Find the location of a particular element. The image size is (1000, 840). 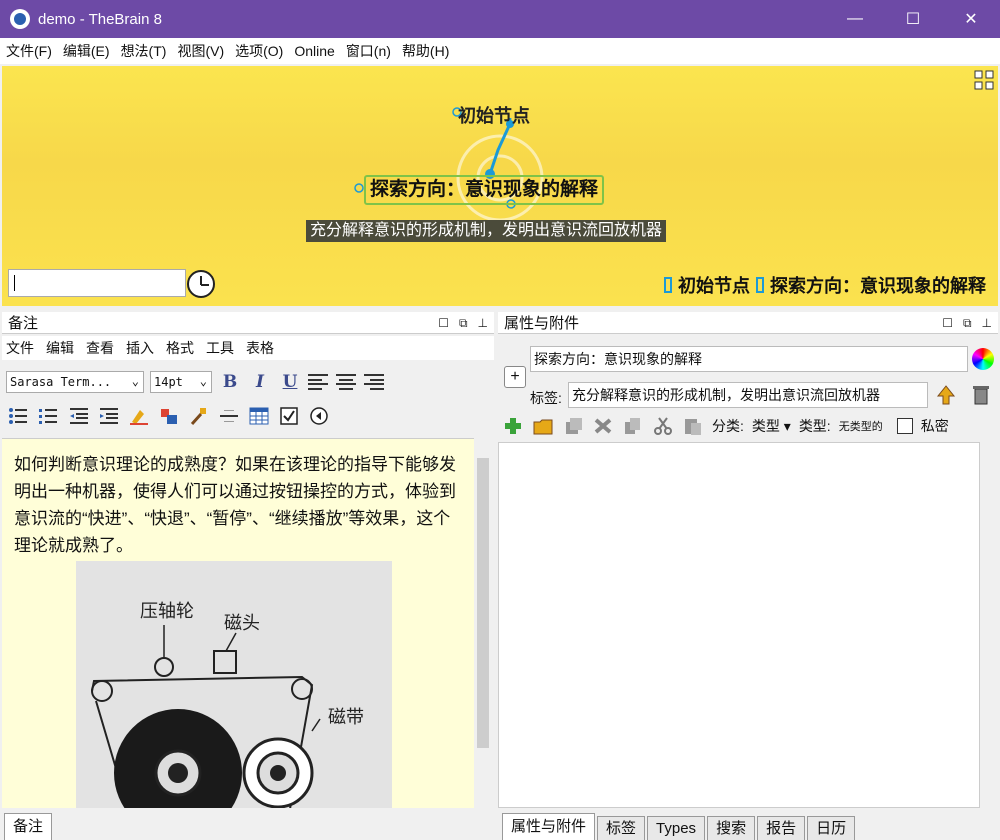

menu-options: 选项(O) is located at coordinates (259, 51).